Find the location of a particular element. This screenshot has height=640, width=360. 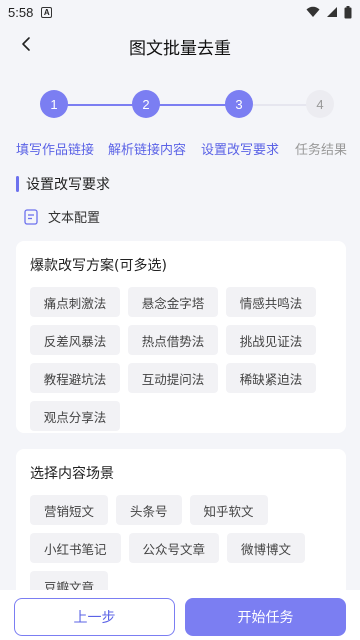

text-config-label: 文本配置 is located at coordinates (62, 216).